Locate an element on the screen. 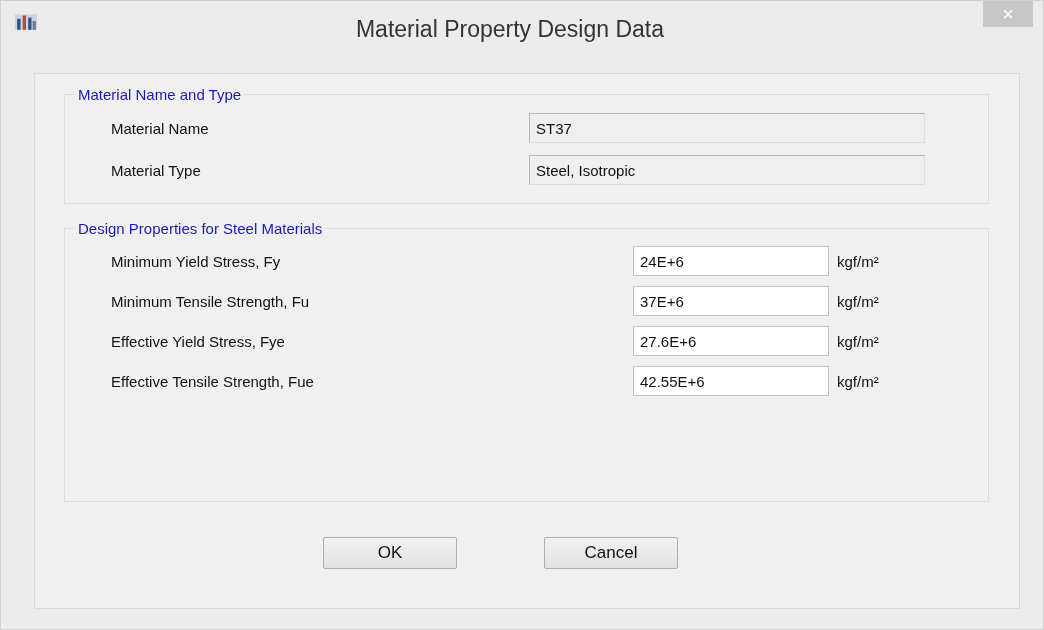 The image size is (1044, 630). field-label: Minimum Yield Stress, Fy is located at coordinates (196, 261).